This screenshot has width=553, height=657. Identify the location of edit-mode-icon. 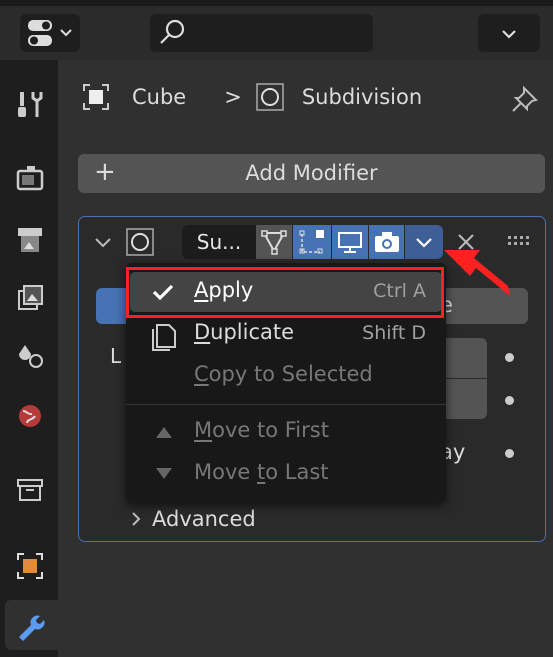
(311, 242).